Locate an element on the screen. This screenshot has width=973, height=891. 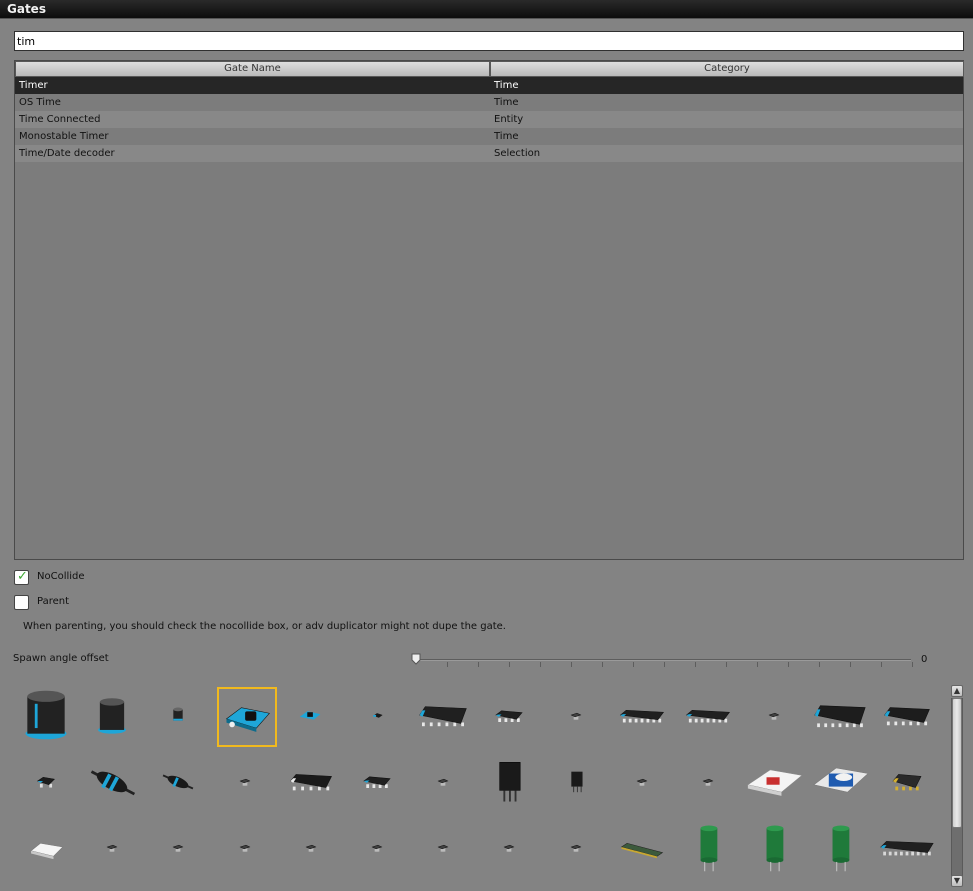
list-header: Gate Name Category is located at coordinates (489, 69).